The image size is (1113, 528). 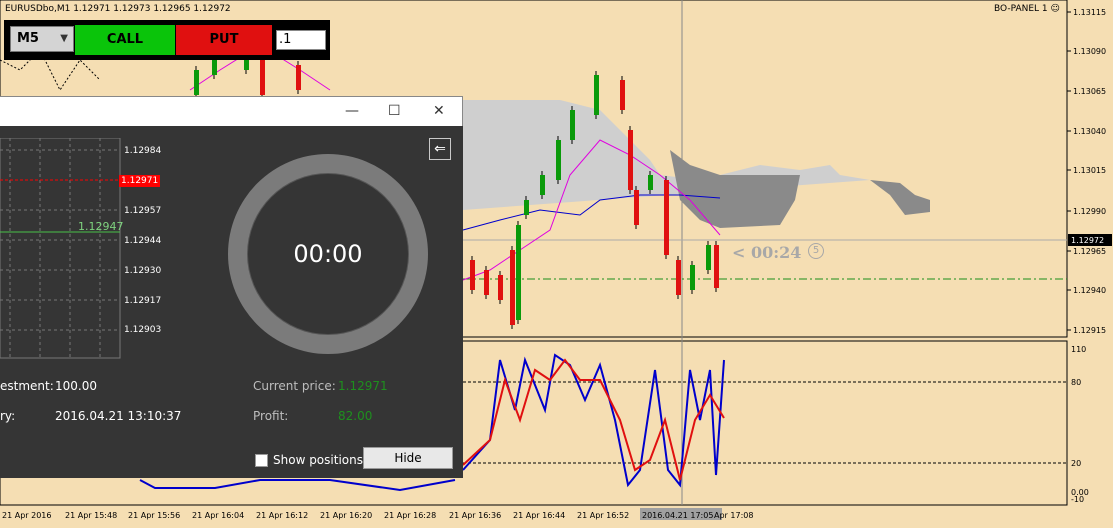 I want to click on amount-input: .1, so click(x=301, y=40).